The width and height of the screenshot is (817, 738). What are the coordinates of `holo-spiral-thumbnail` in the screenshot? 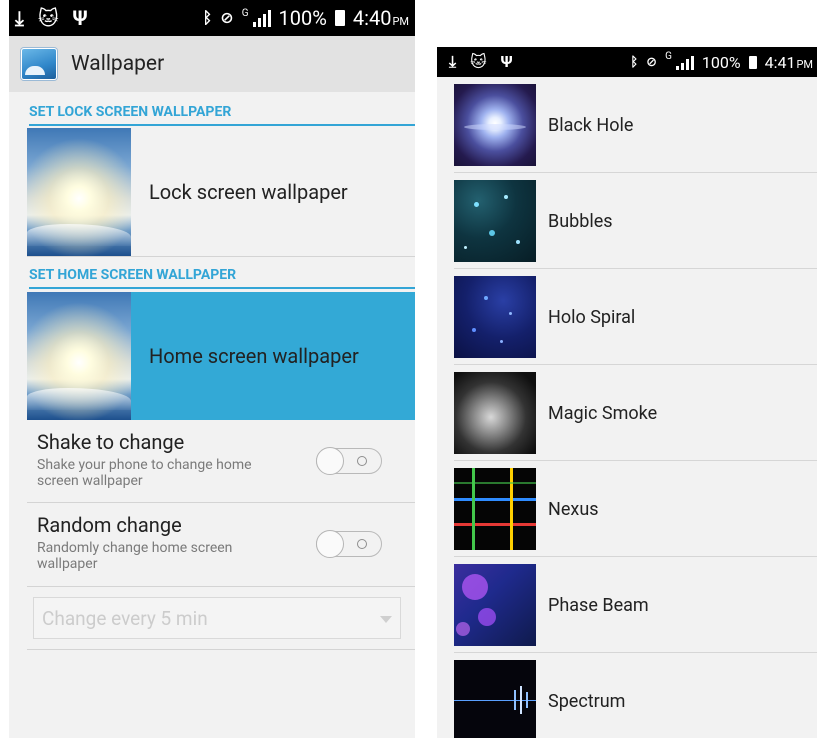 It's located at (495, 317).